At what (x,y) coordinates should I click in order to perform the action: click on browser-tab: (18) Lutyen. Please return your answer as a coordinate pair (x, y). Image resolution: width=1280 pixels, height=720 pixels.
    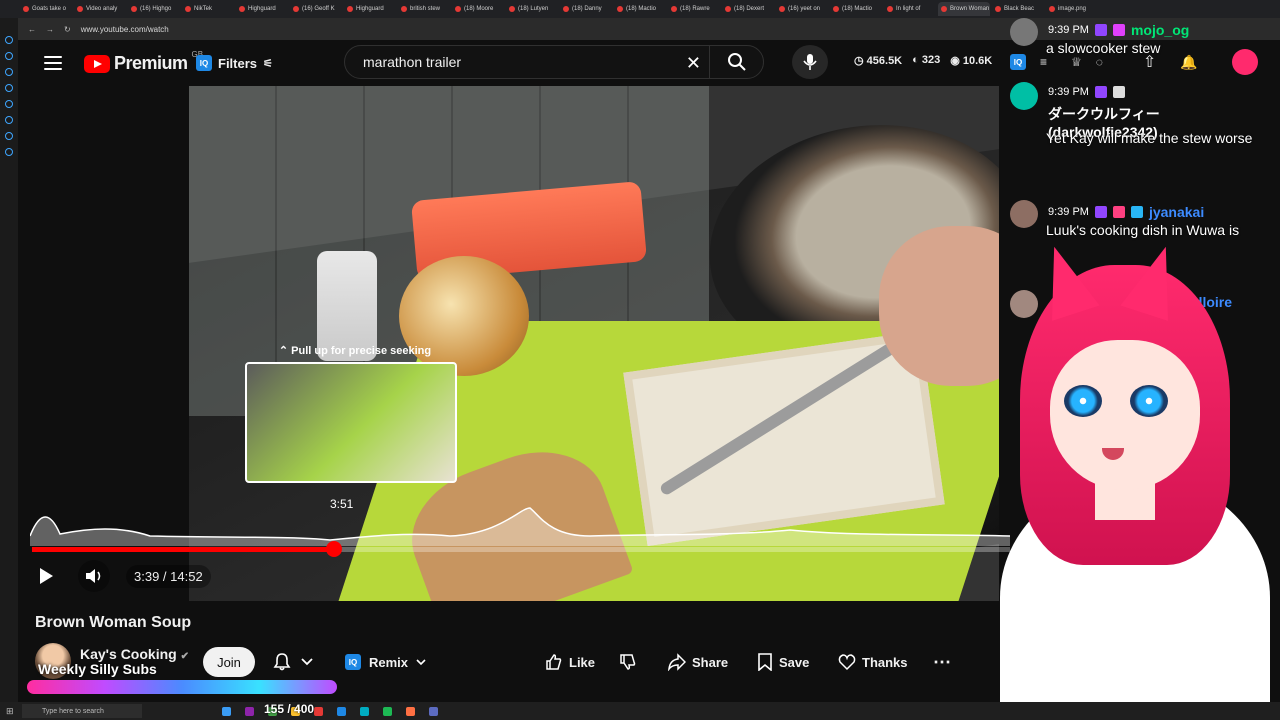
    Looking at the image, I should click on (532, 9).